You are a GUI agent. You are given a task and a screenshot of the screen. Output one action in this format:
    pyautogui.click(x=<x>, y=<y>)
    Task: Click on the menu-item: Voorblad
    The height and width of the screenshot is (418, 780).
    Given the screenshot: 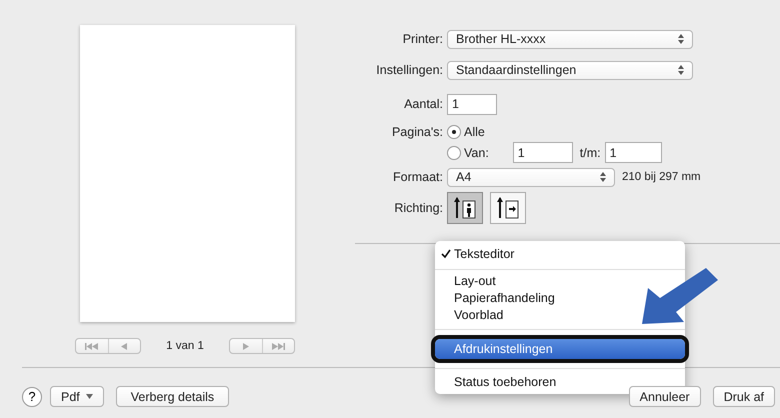 What is the action you would take?
    pyautogui.click(x=475, y=315)
    